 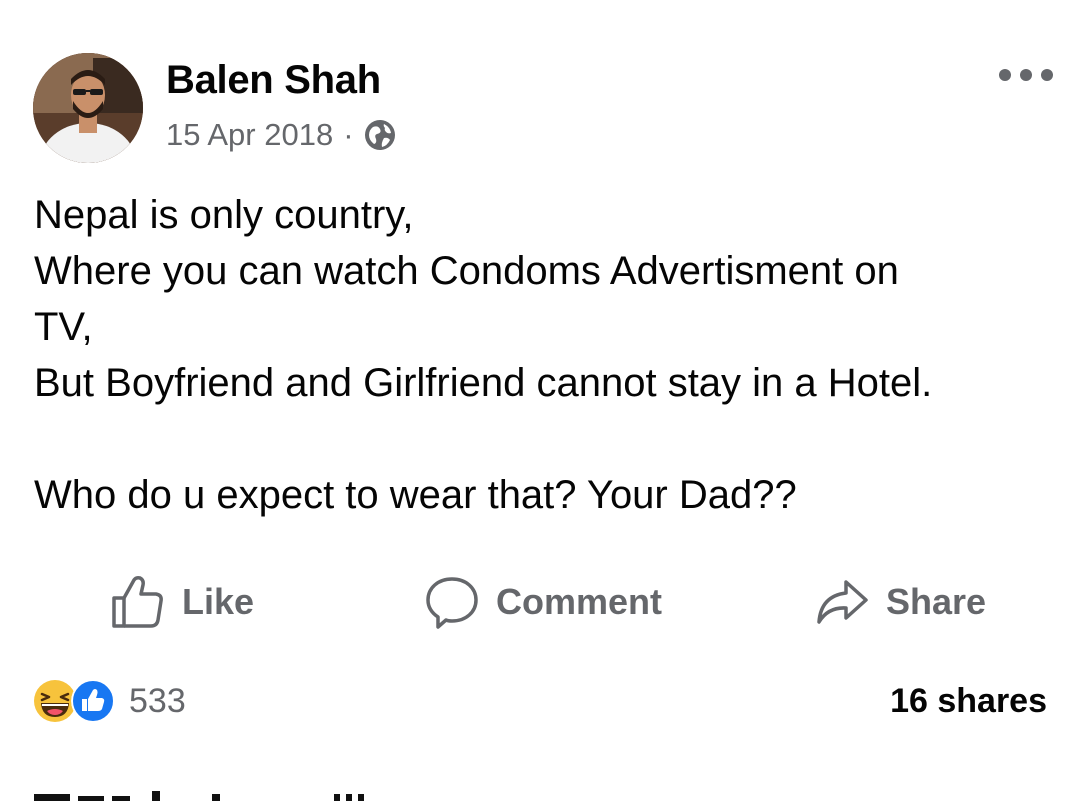 I want to click on clipped-text-fragment, so click(x=199, y=796).